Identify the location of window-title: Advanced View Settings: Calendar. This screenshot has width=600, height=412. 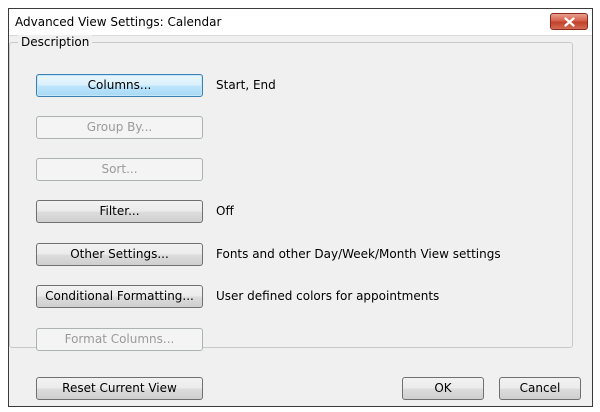
(118, 22).